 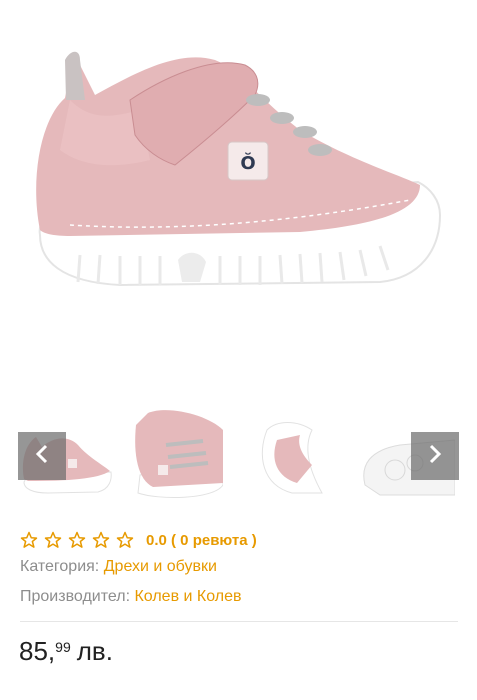 I want to click on category-row: Категория: Дрехи и обувки, so click(x=118, y=567).